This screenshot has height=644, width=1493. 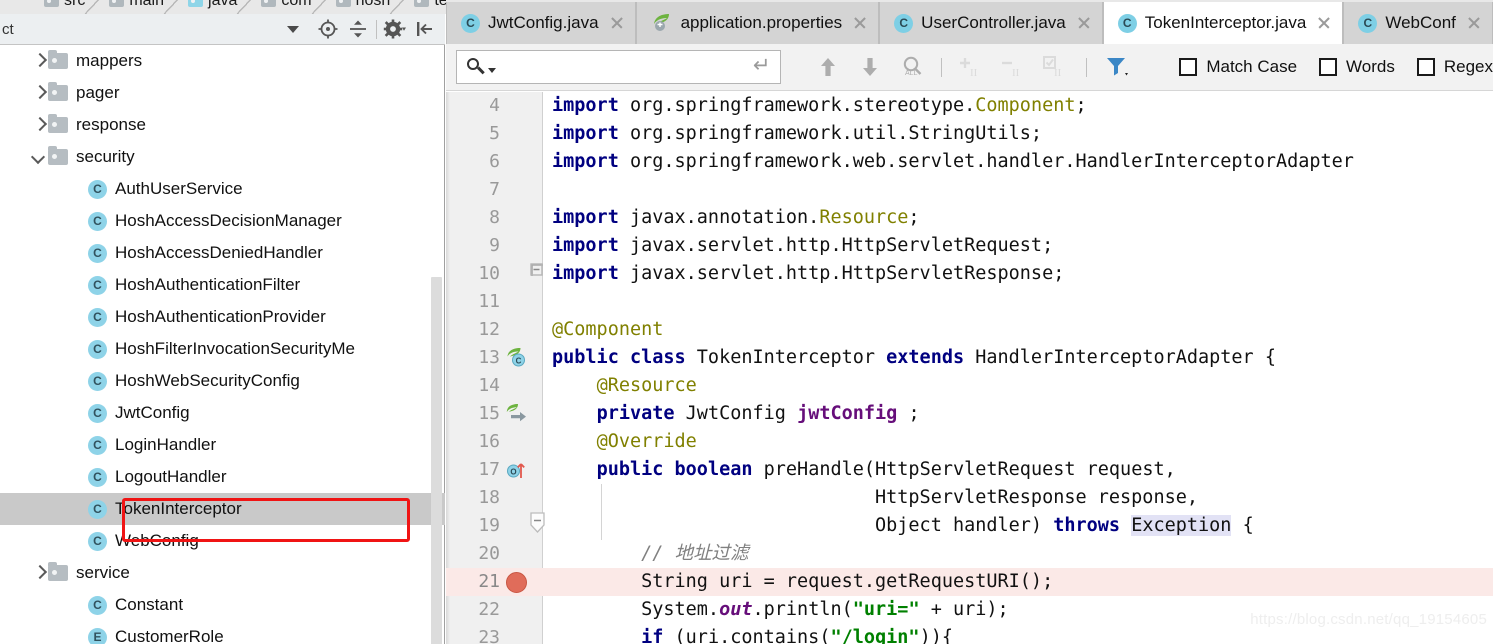 What do you see at coordinates (489, 385) in the screenshot?
I see `line-number: 14` at bounding box center [489, 385].